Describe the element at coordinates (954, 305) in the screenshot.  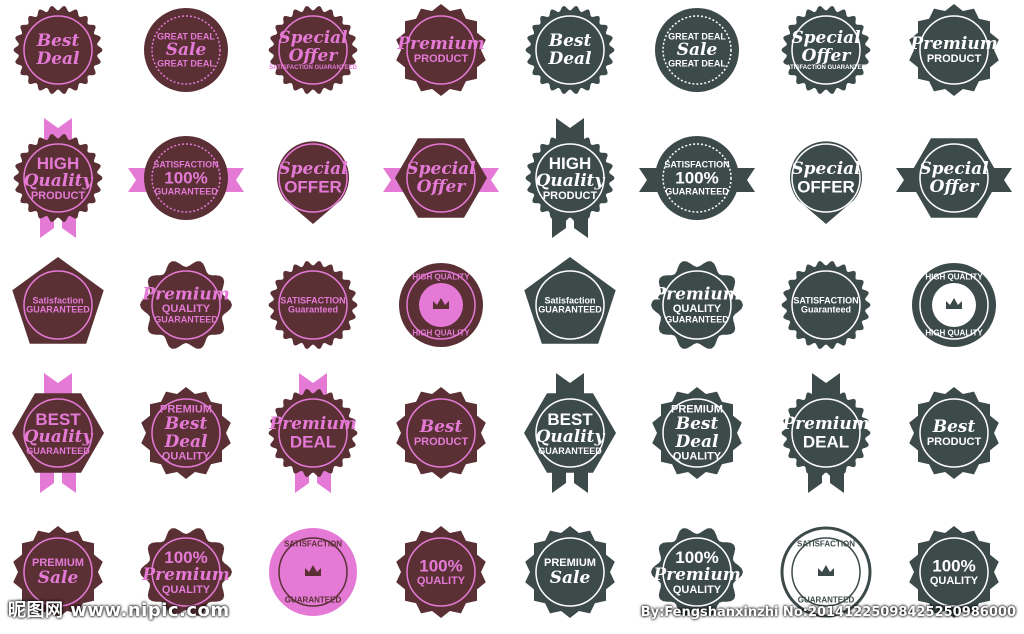
I see `badge-r3c8: HIGH QUALITY HIGH QUALITY` at that location.